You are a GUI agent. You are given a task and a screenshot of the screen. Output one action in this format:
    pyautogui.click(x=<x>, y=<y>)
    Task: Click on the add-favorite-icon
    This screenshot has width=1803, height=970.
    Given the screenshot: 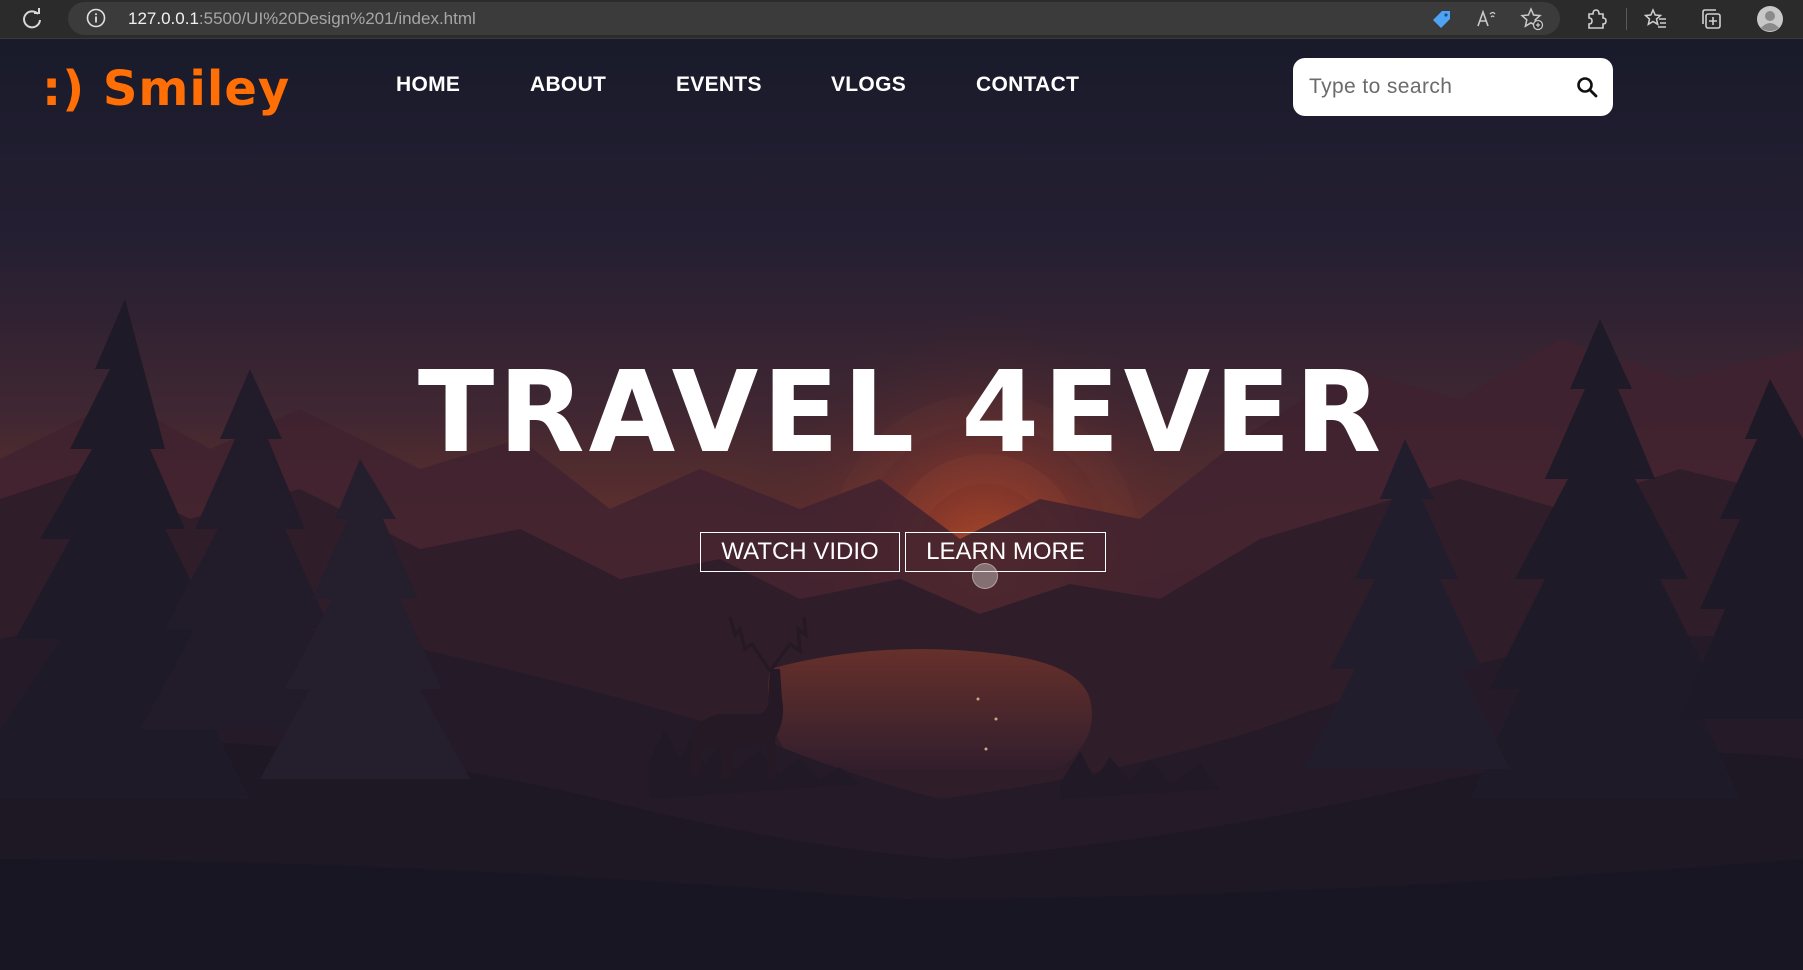 What is the action you would take?
    pyautogui.click(x=1532, y=19)
    